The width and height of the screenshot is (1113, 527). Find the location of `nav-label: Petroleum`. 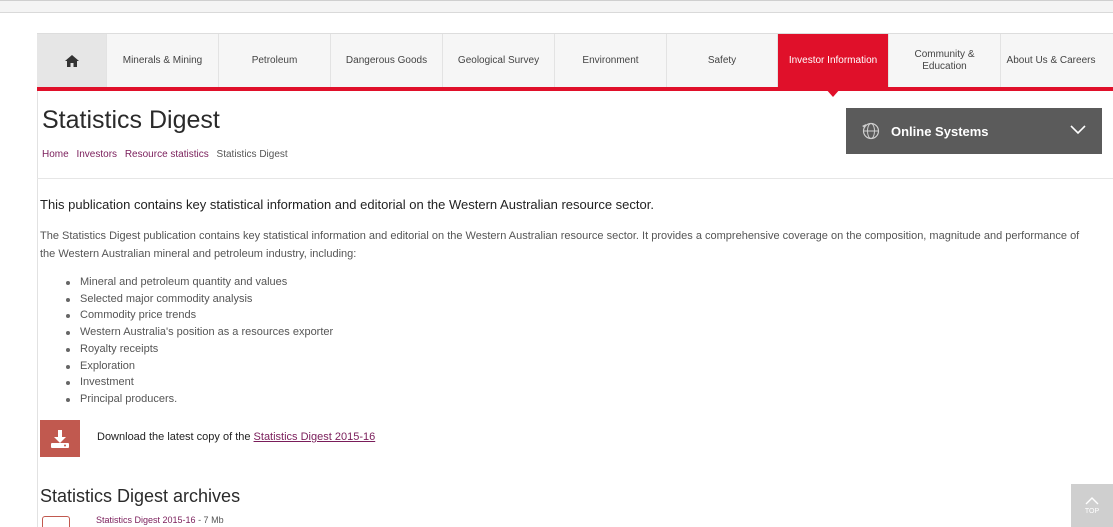

nav-label: Petroleum is located at coordinates (274, 60).